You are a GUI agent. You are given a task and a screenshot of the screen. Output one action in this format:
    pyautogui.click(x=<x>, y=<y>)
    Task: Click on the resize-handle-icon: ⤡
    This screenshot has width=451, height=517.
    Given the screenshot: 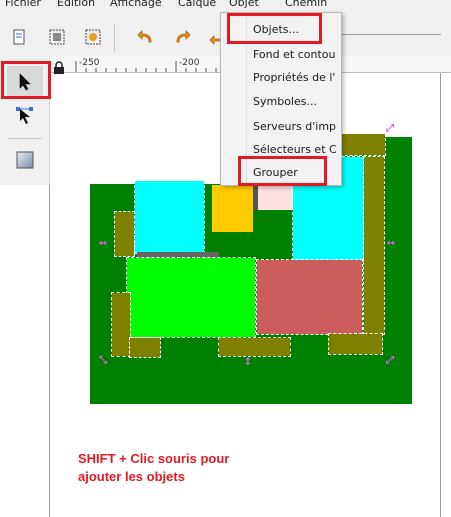 What is the action you would take?
    pyautogui.click(x=103, y=361)
    